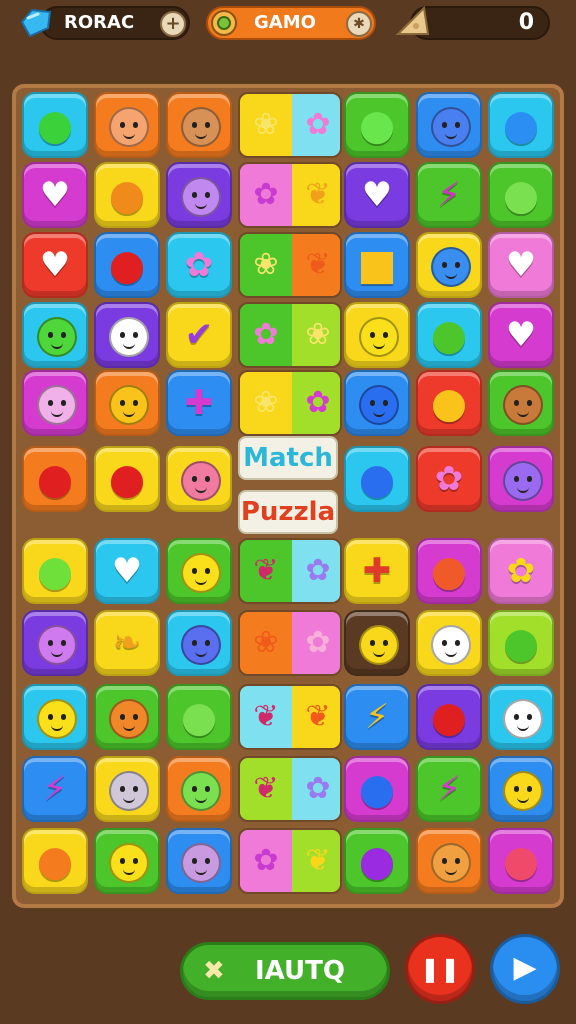  Describe the element at coordinates (359, 24) in the screenshot. I see `add-currency-2-button: ✱` at that location.